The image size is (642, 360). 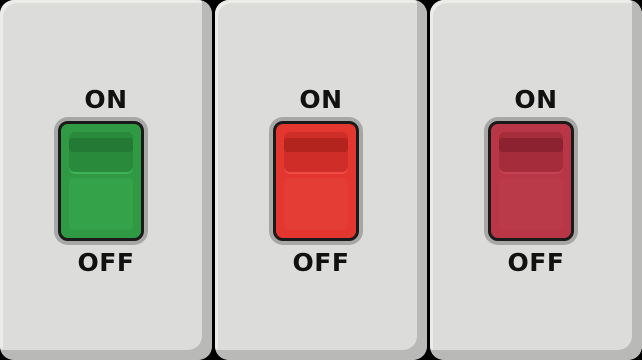 I want to click on rocker-switch-green, so click(x=101, y=181).